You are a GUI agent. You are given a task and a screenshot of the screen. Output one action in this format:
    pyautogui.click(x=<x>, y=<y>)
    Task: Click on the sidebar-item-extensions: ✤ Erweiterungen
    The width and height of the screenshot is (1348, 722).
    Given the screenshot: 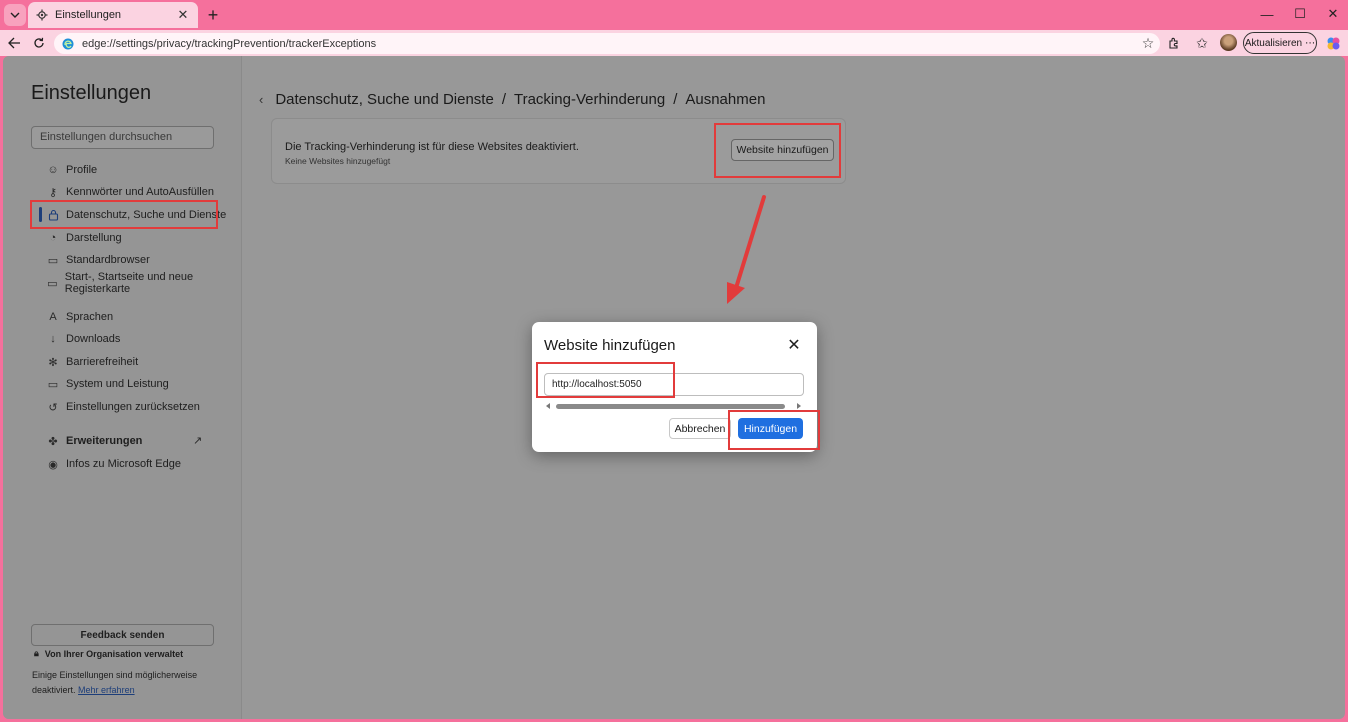 What is the action you would take?
    pyautogui.click(x=94, y=441)
    